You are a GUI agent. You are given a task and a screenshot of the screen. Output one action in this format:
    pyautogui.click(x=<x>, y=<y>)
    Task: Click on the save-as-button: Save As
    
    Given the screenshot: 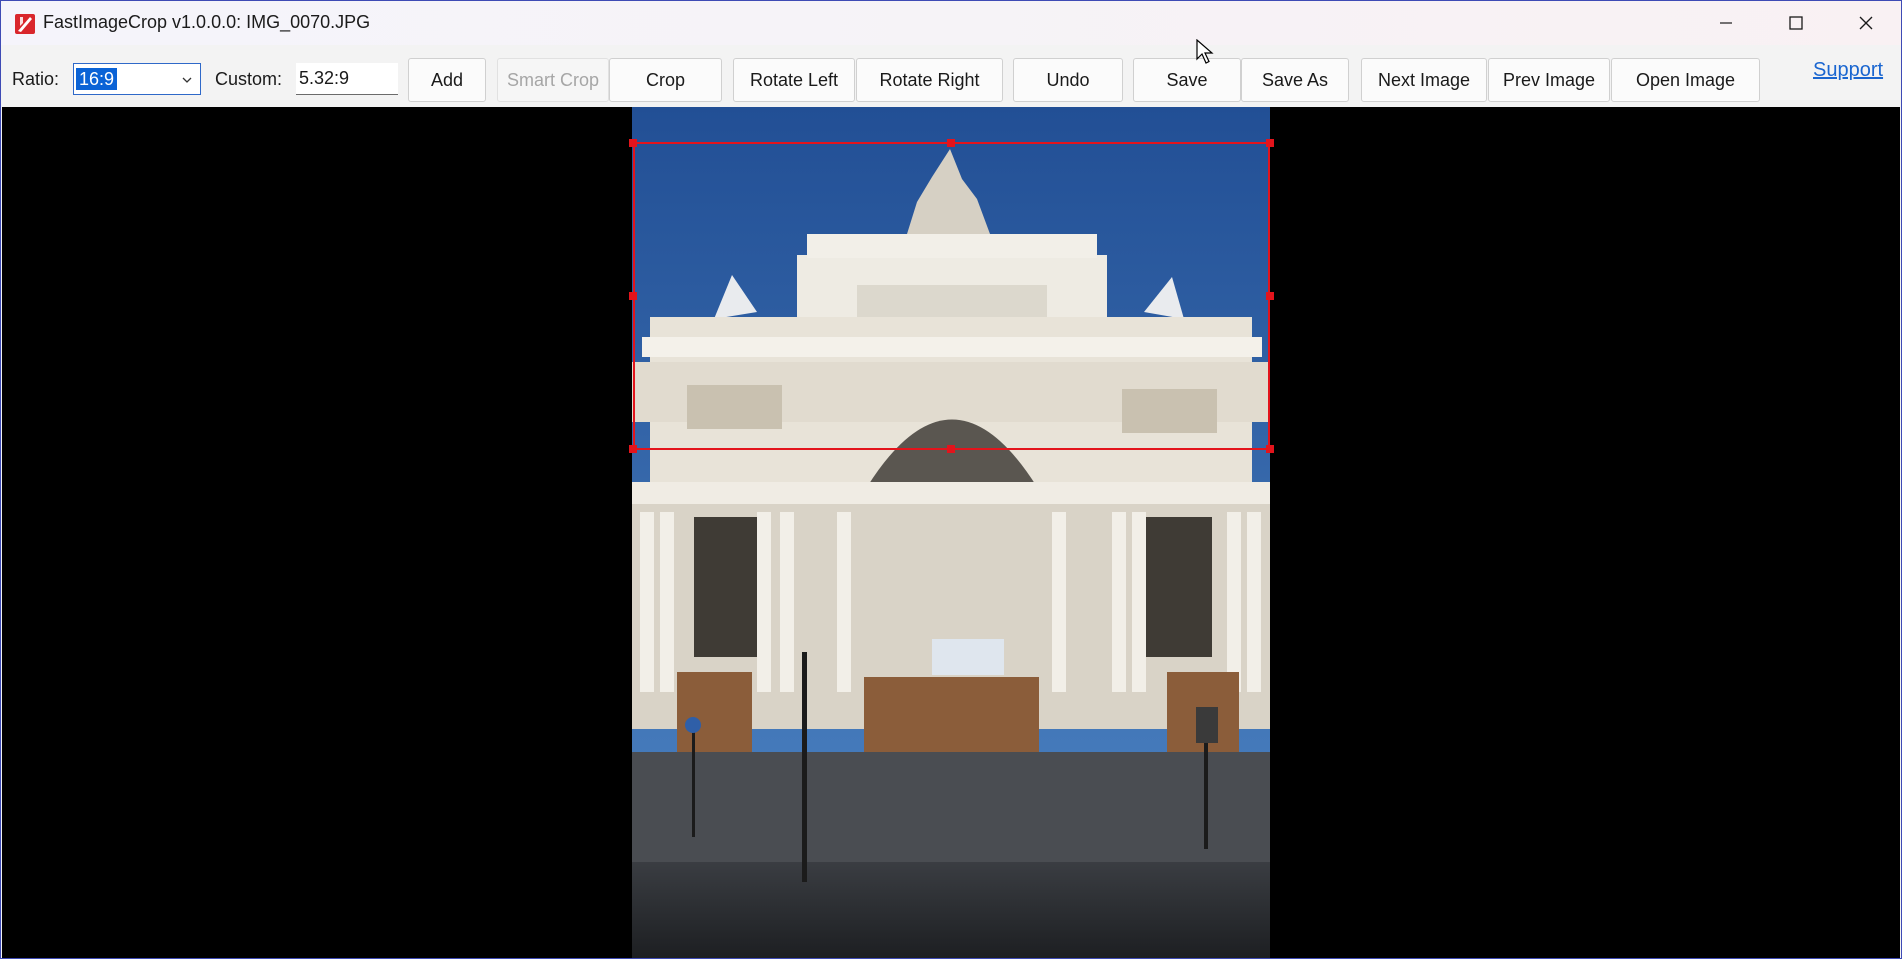 What is the action you would take?
    pyautogui.click(x=1295, y=80)
    